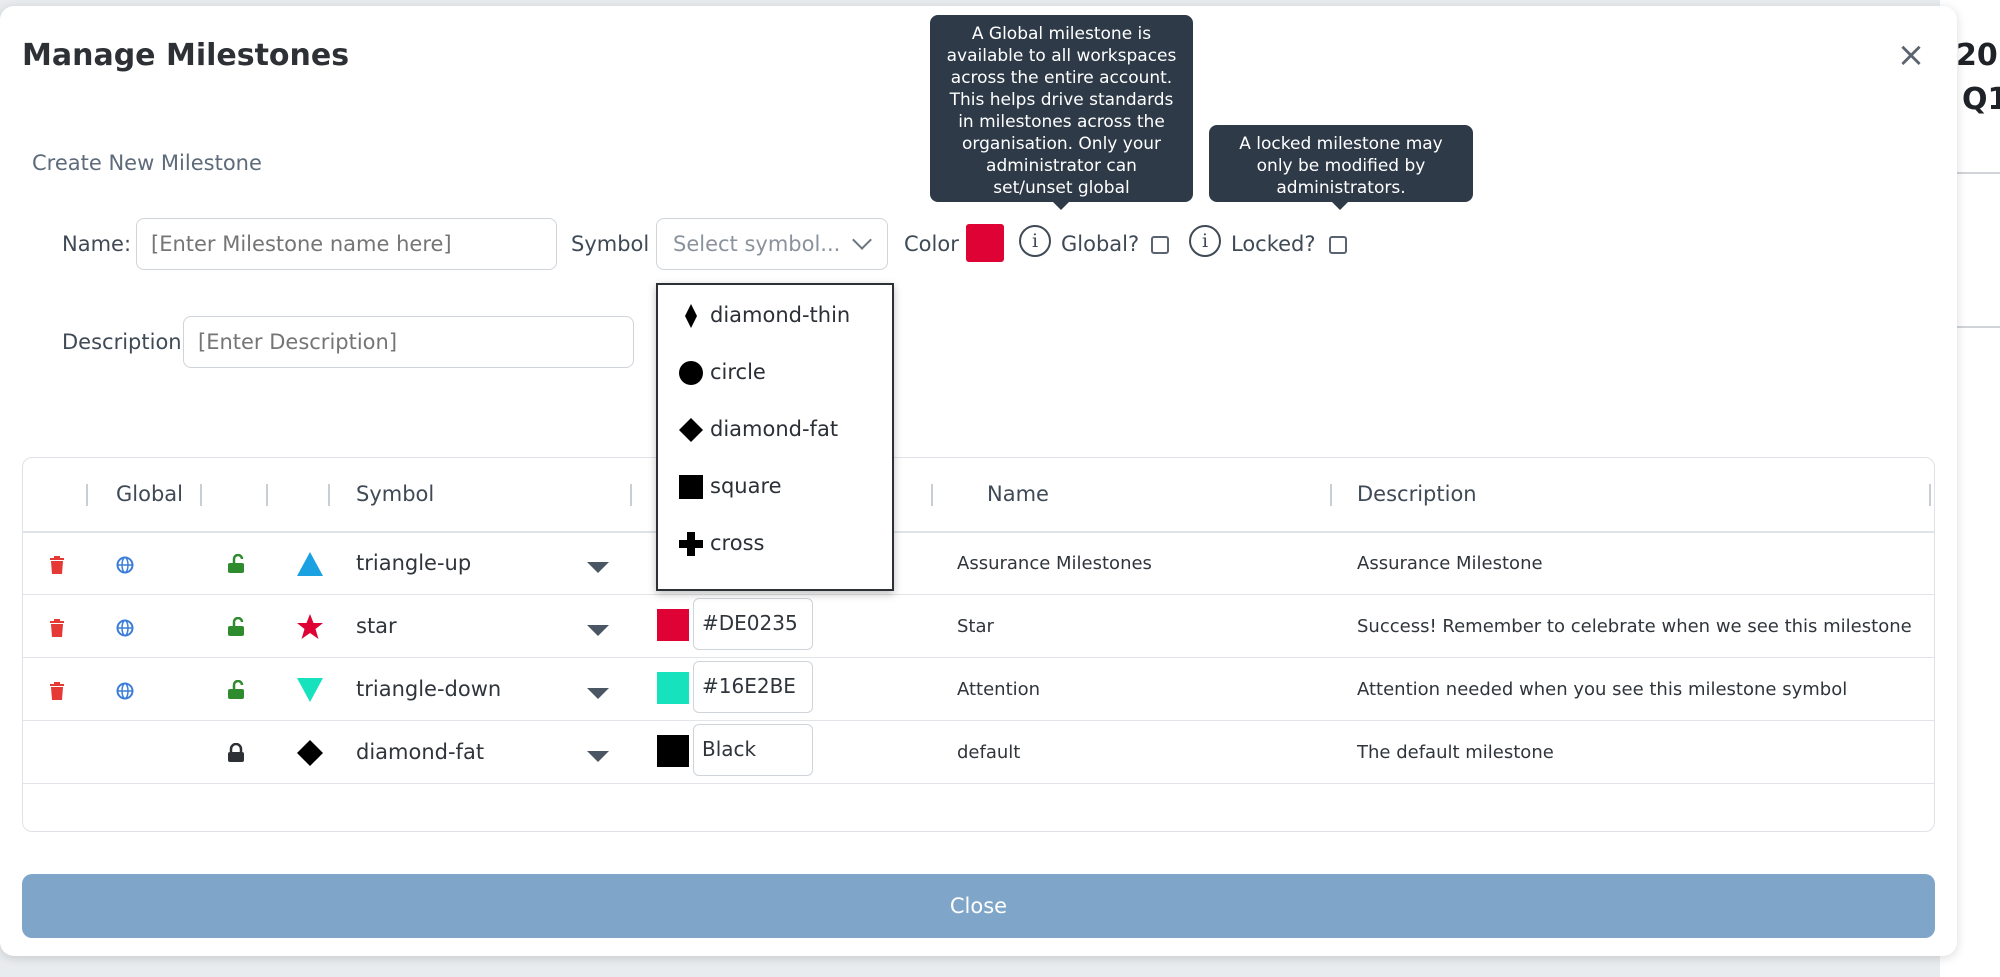 The width and height of the screenshot is (2000, 977). I want to click on milestone-name: Attention, so click(999, 689).